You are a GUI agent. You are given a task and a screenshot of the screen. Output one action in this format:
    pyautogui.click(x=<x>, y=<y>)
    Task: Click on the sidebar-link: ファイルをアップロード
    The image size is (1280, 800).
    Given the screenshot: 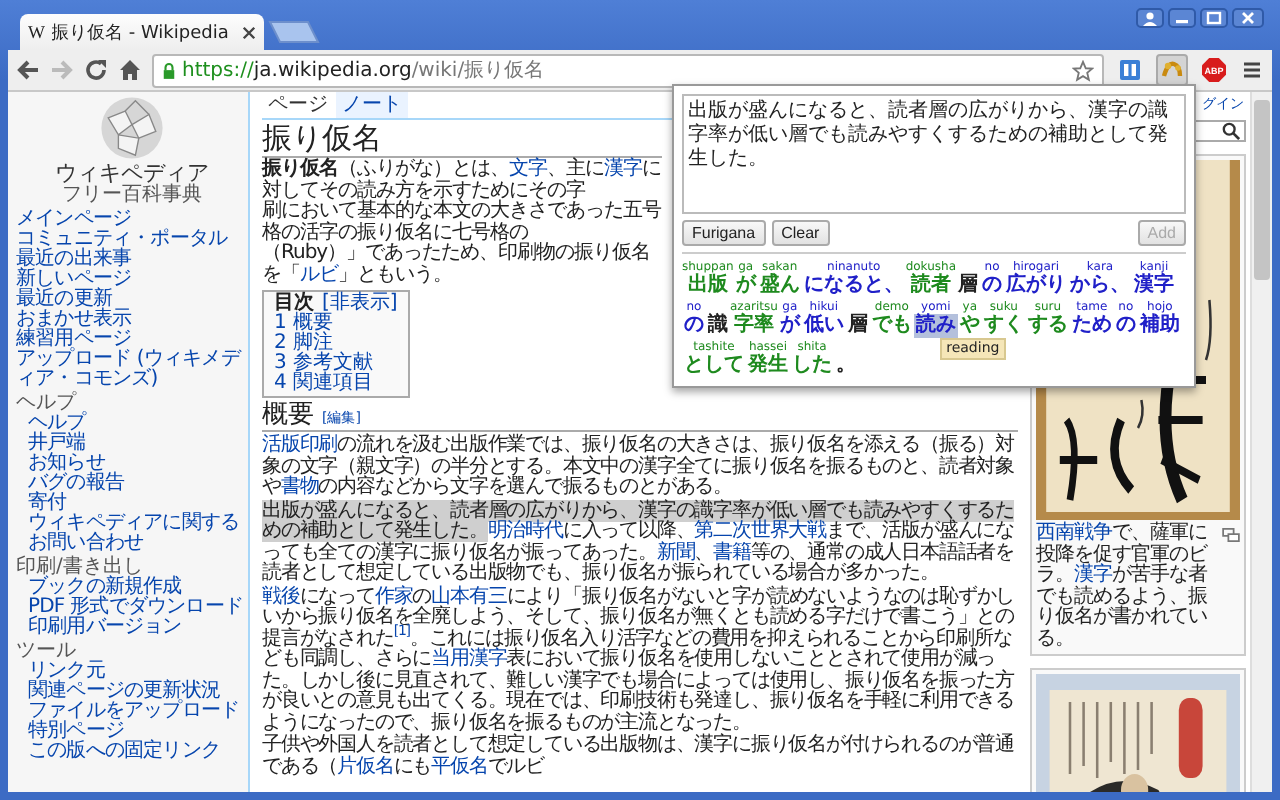 What is the action you would take?
    pyautogui.click(x=134, y=712)
    